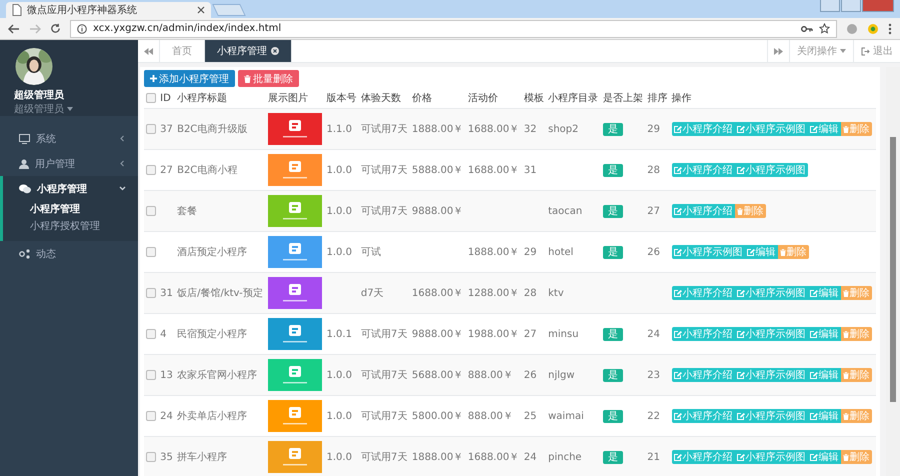 The height and width of the screenshot is (476, 900). Describe the element at coordinates (69, 163) in the screenshot. I see `menu-item: 用户管理` at that location.